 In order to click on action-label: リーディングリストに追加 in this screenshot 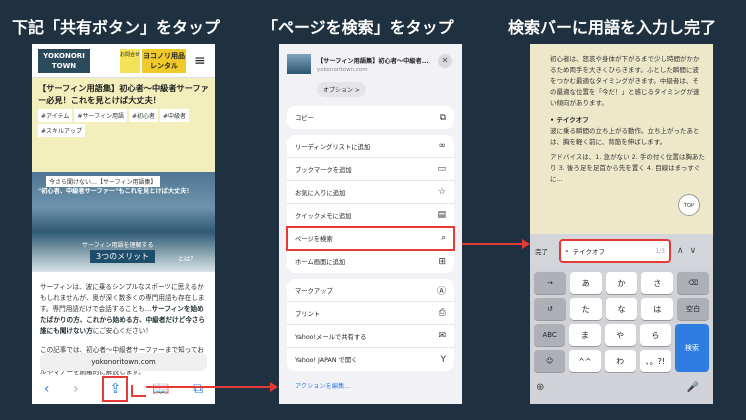, I will do `click(333, 147)`.